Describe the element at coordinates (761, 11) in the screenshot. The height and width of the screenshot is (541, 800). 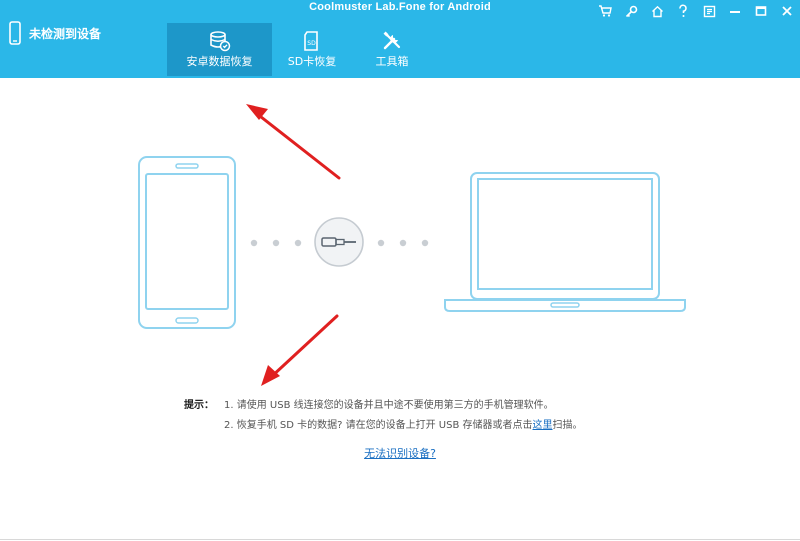
I see `maximize-icon` at that location.